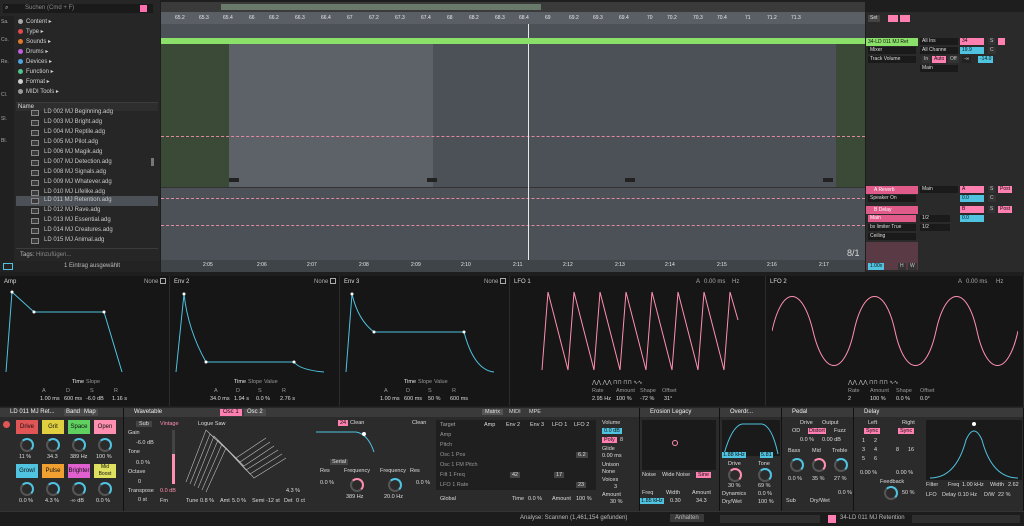  What do you see at coordinates (241, 399) in the screenshot?
I see `env-decay-value: 1.94 s` at bounding box center [241, 399].